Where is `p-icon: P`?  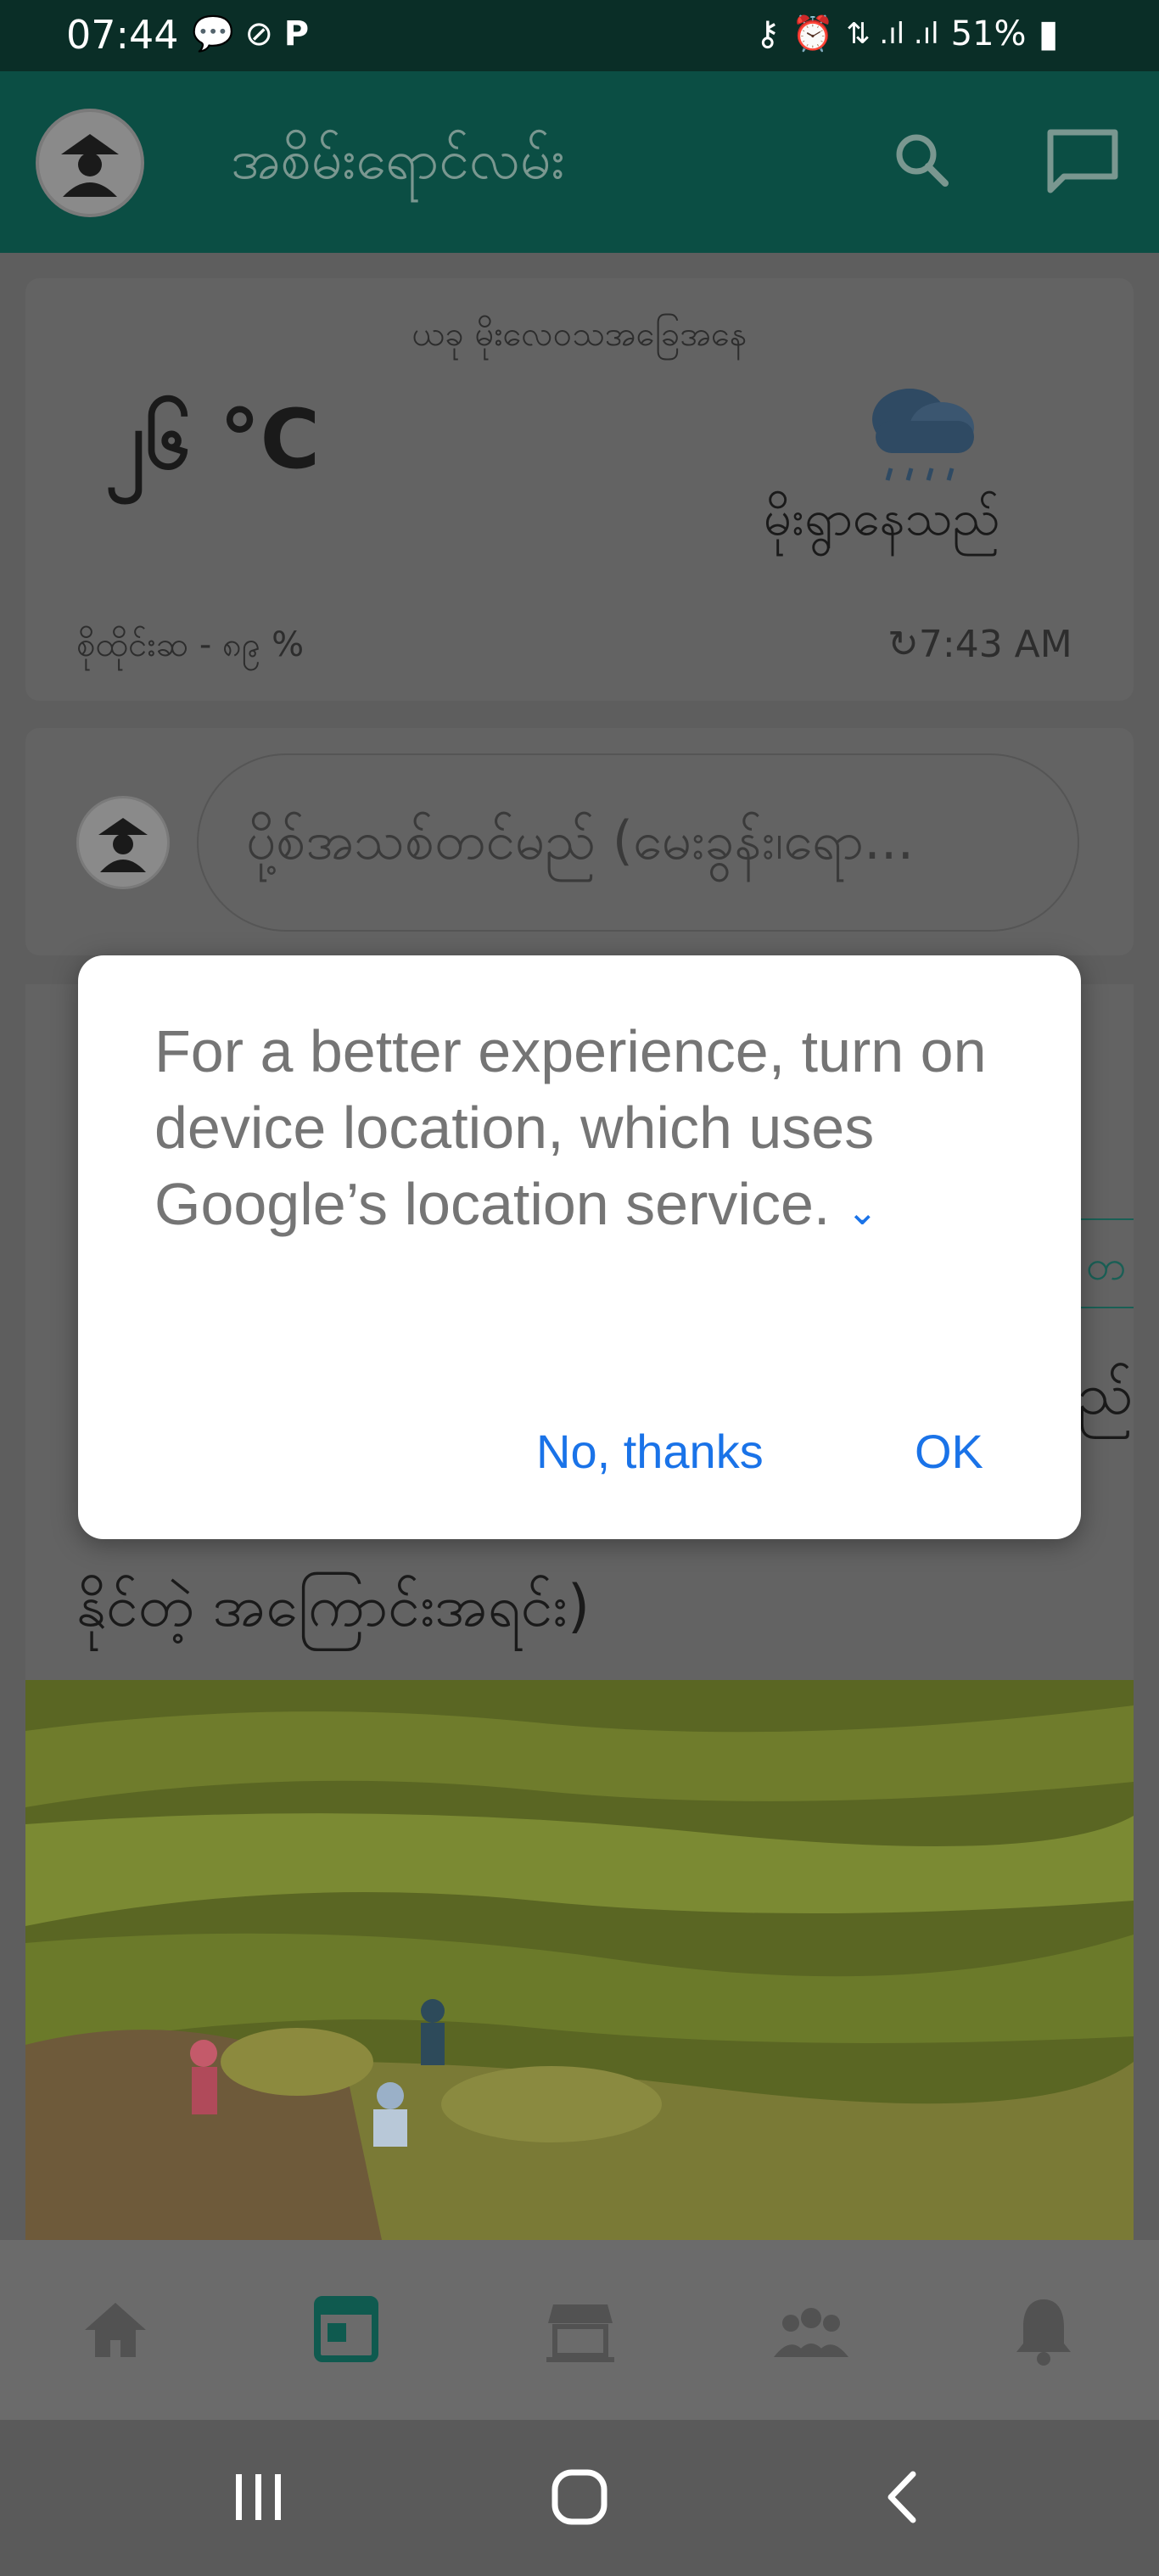
p-icon: P is located at coordinates (296, 34).